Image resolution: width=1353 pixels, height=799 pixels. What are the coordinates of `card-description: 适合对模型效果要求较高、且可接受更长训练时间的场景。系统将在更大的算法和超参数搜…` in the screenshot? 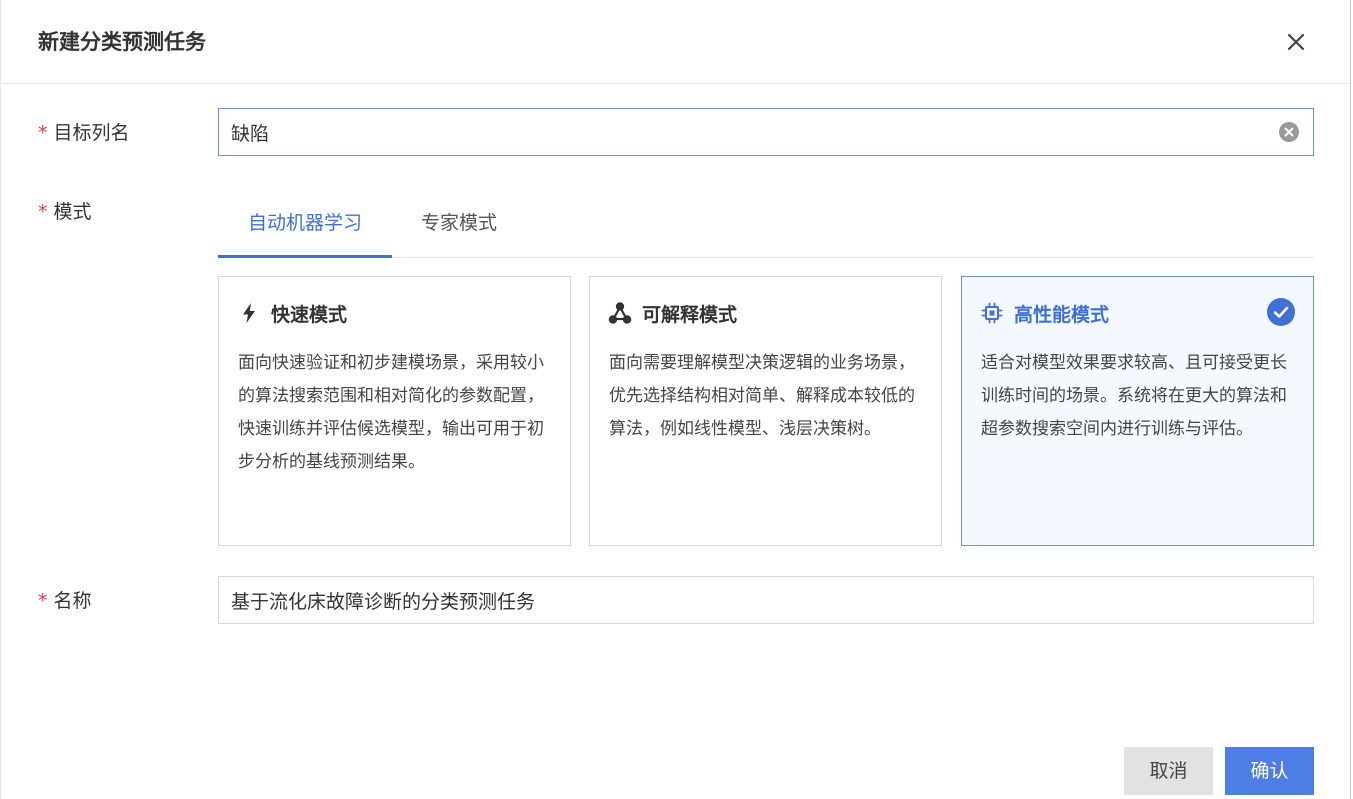 It's located at (1134, 396).